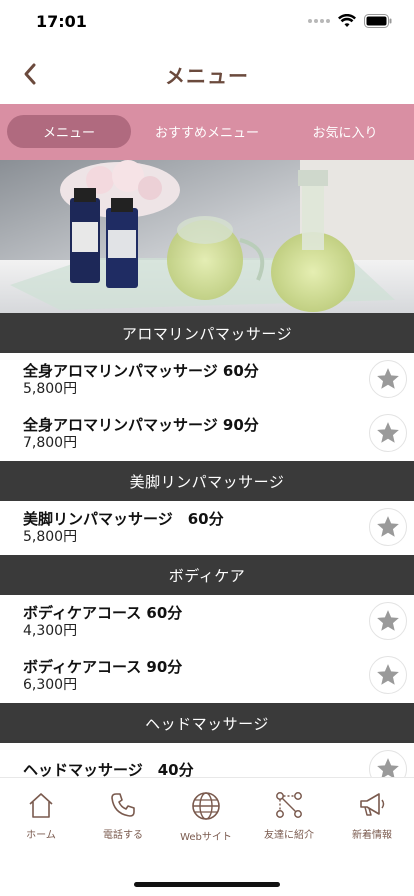 This screenshot has width=414, height=896. What do you see at coordinates (207, 622) in the screenshot?
I see `menu-item: ボディケアコース 60分 4,300円` at bounding box center [207, 622].